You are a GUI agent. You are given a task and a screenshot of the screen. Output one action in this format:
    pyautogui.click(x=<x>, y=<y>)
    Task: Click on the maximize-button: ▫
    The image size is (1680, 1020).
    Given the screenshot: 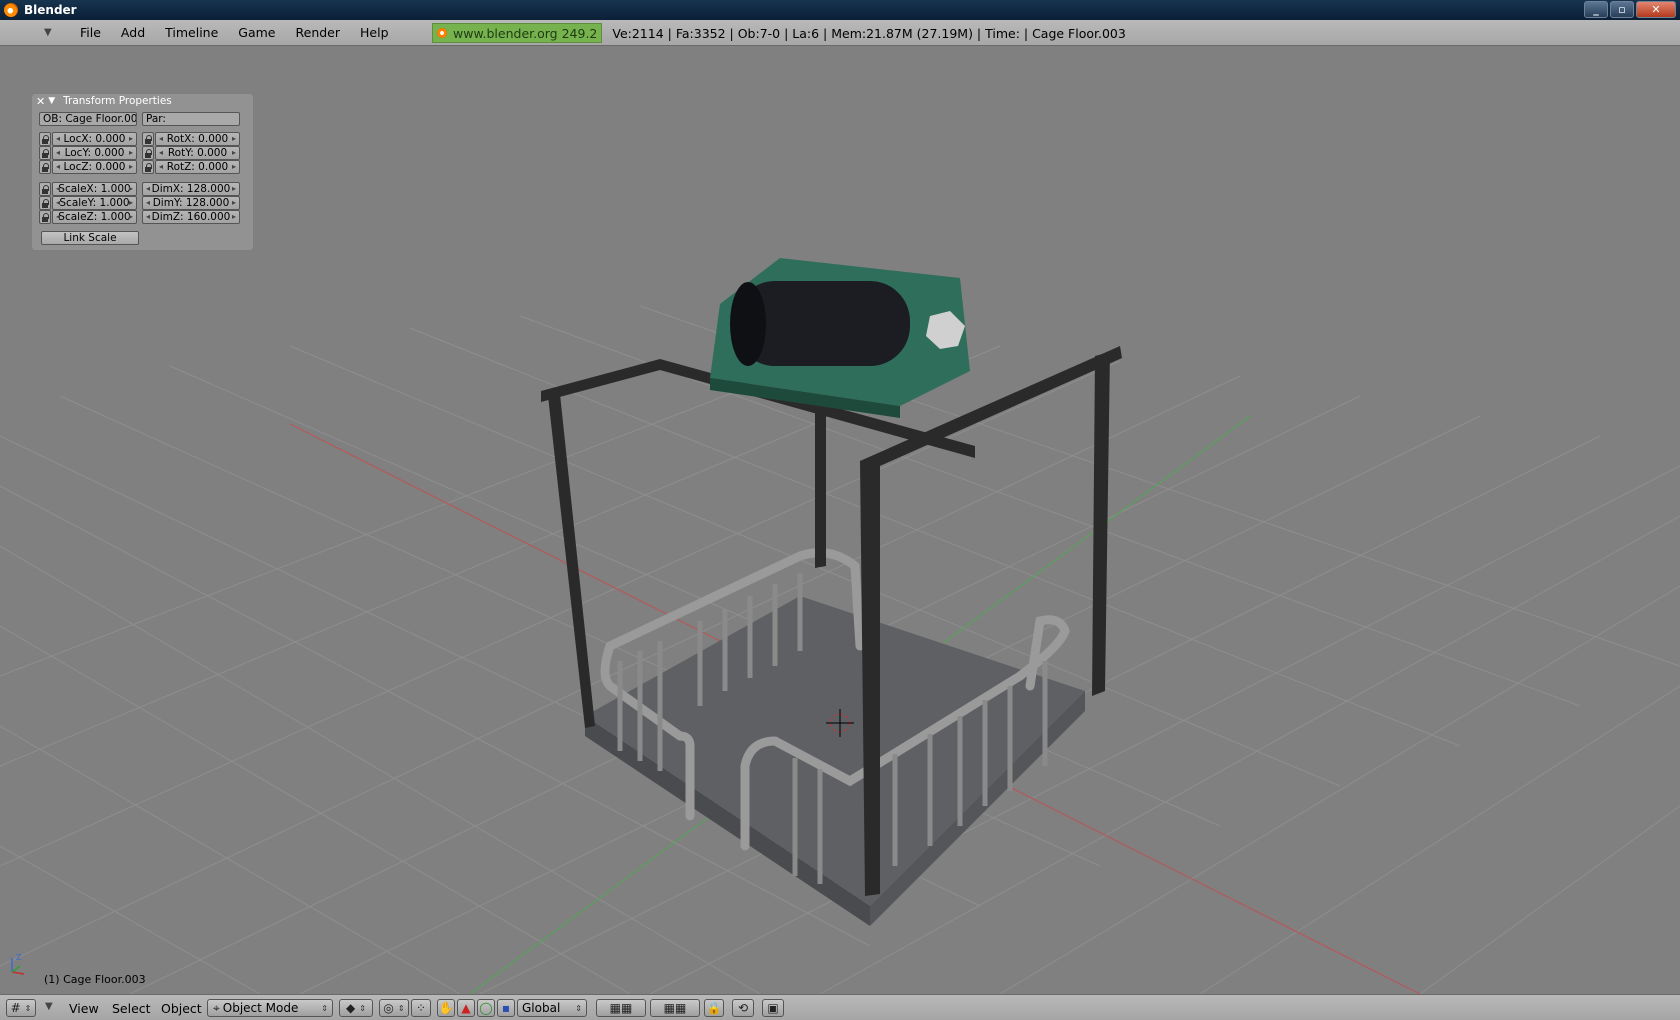 What is the action you would take?
    pyautogui.click(x=1622, y=9)
    